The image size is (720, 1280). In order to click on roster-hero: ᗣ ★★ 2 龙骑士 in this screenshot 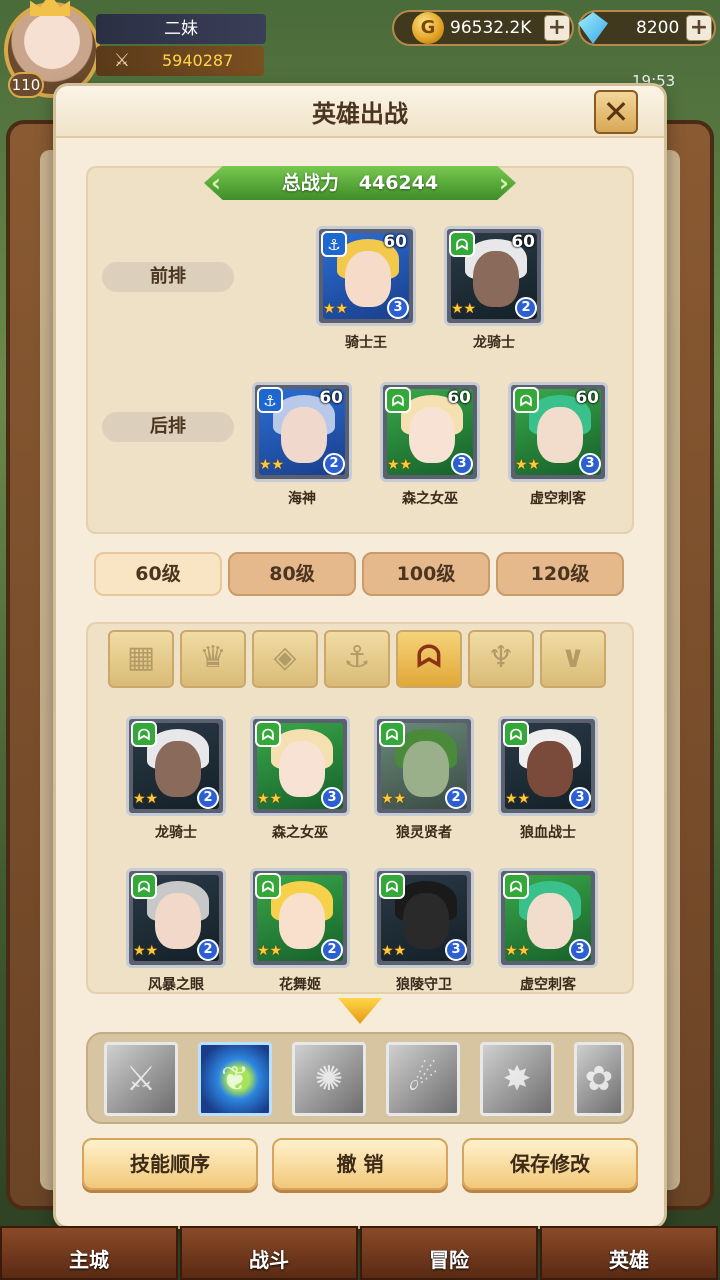, I will do `click(176, 778)`.